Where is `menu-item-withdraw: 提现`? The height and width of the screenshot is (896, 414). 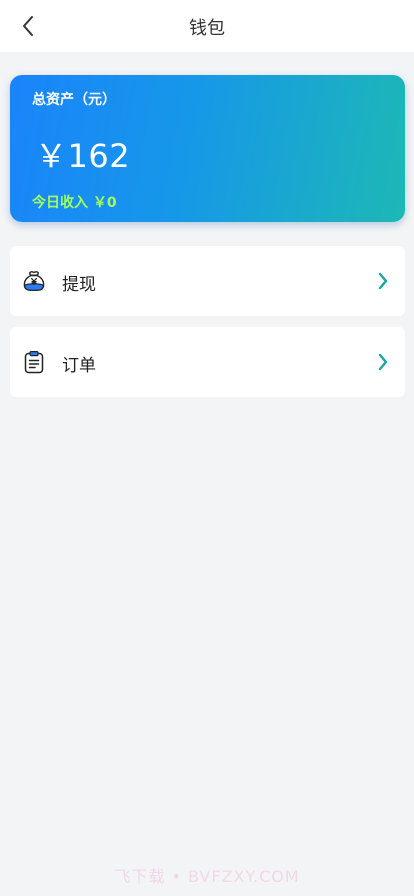
menu-item-withdraw: 提现 is located at coordinates (207, 281).